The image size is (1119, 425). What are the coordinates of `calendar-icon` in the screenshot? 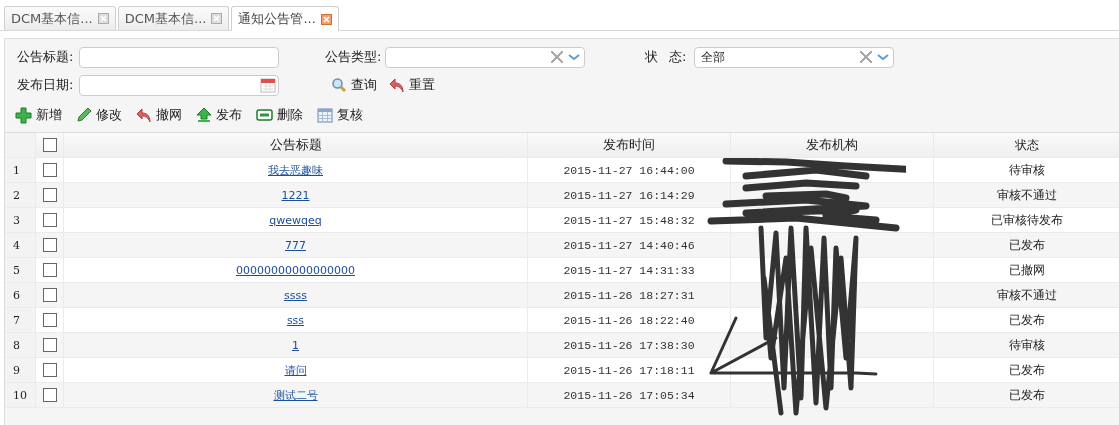 It's located at (268, 85).